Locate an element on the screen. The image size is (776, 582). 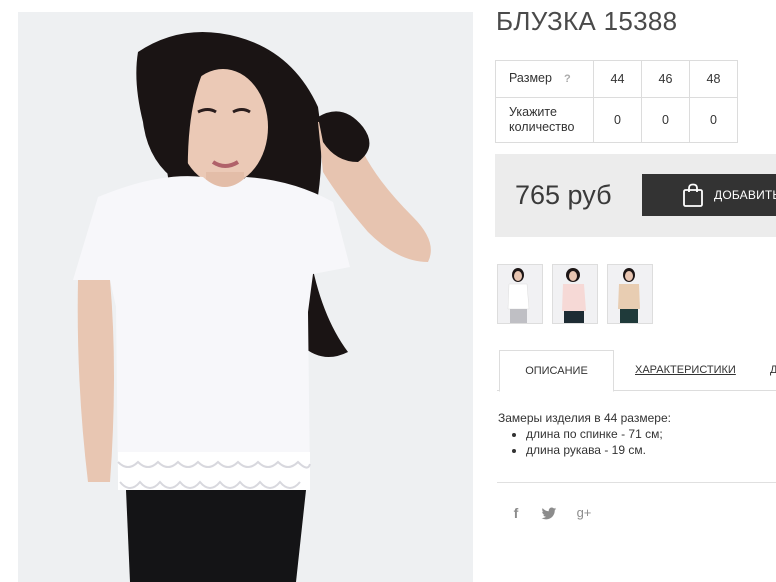
quantity-label-cell: Укажите количество is located at coordinates (544, 120).